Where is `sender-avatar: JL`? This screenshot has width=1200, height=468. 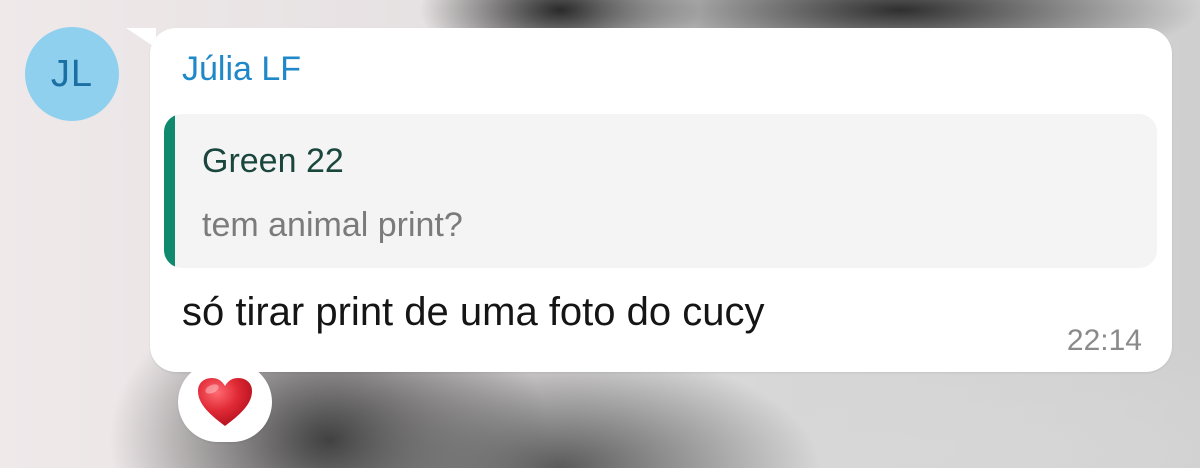 sender-avatar: JL is located at coordinates (72, 74).